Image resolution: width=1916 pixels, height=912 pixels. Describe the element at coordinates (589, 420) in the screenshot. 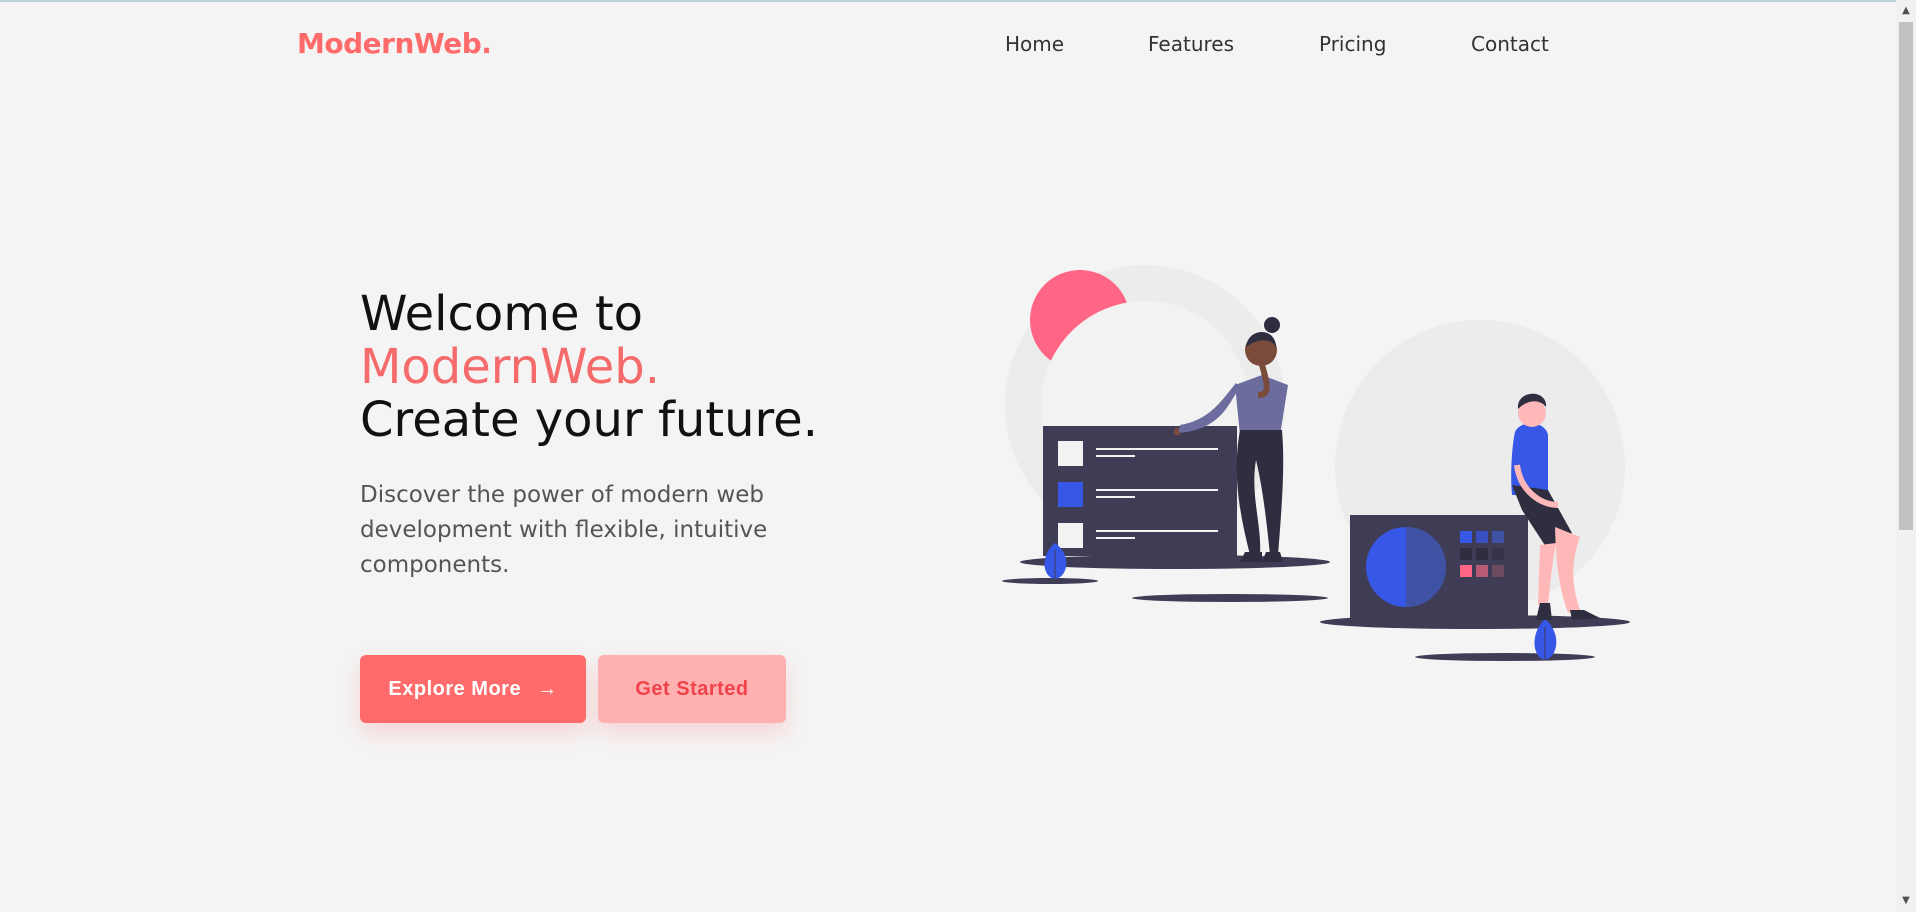

I see `hero-title-line-3: Create your future.` at that location.